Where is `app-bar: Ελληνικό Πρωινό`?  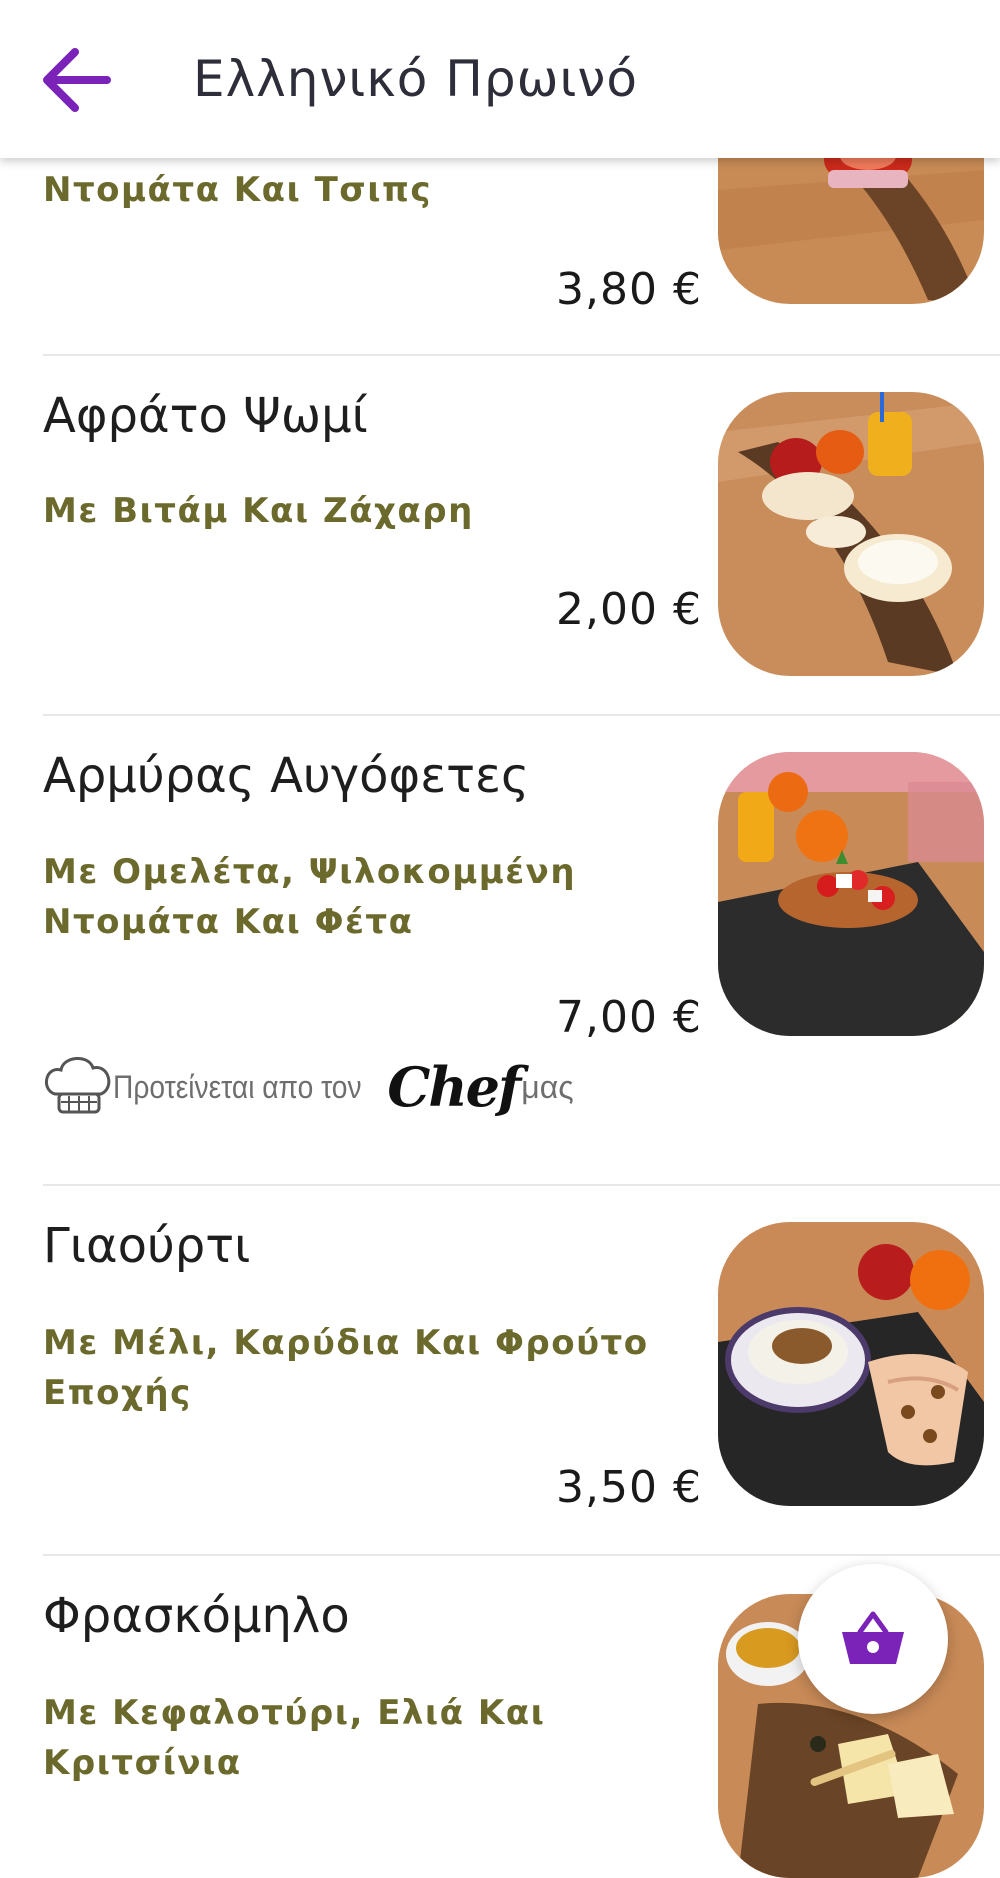 app-bar: Ελληνικό Πρωινό is located at coordinates (500, 79).